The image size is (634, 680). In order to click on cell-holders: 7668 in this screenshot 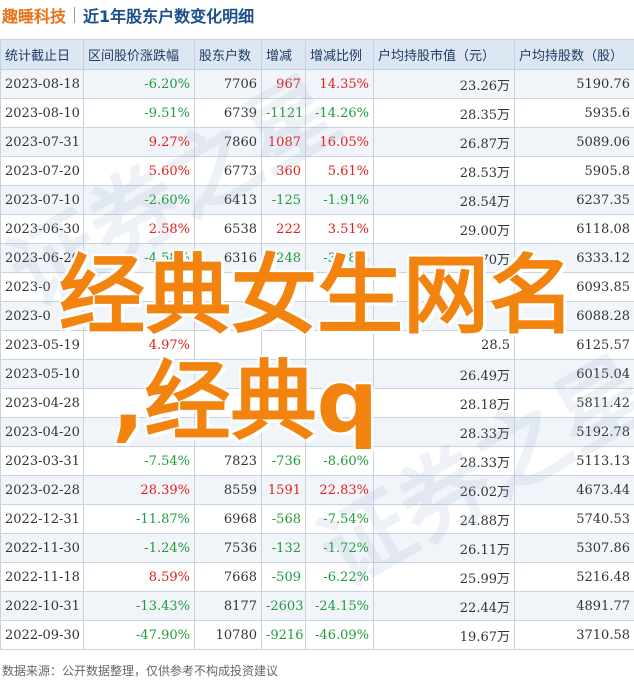, I will do `click(228, 577)`.